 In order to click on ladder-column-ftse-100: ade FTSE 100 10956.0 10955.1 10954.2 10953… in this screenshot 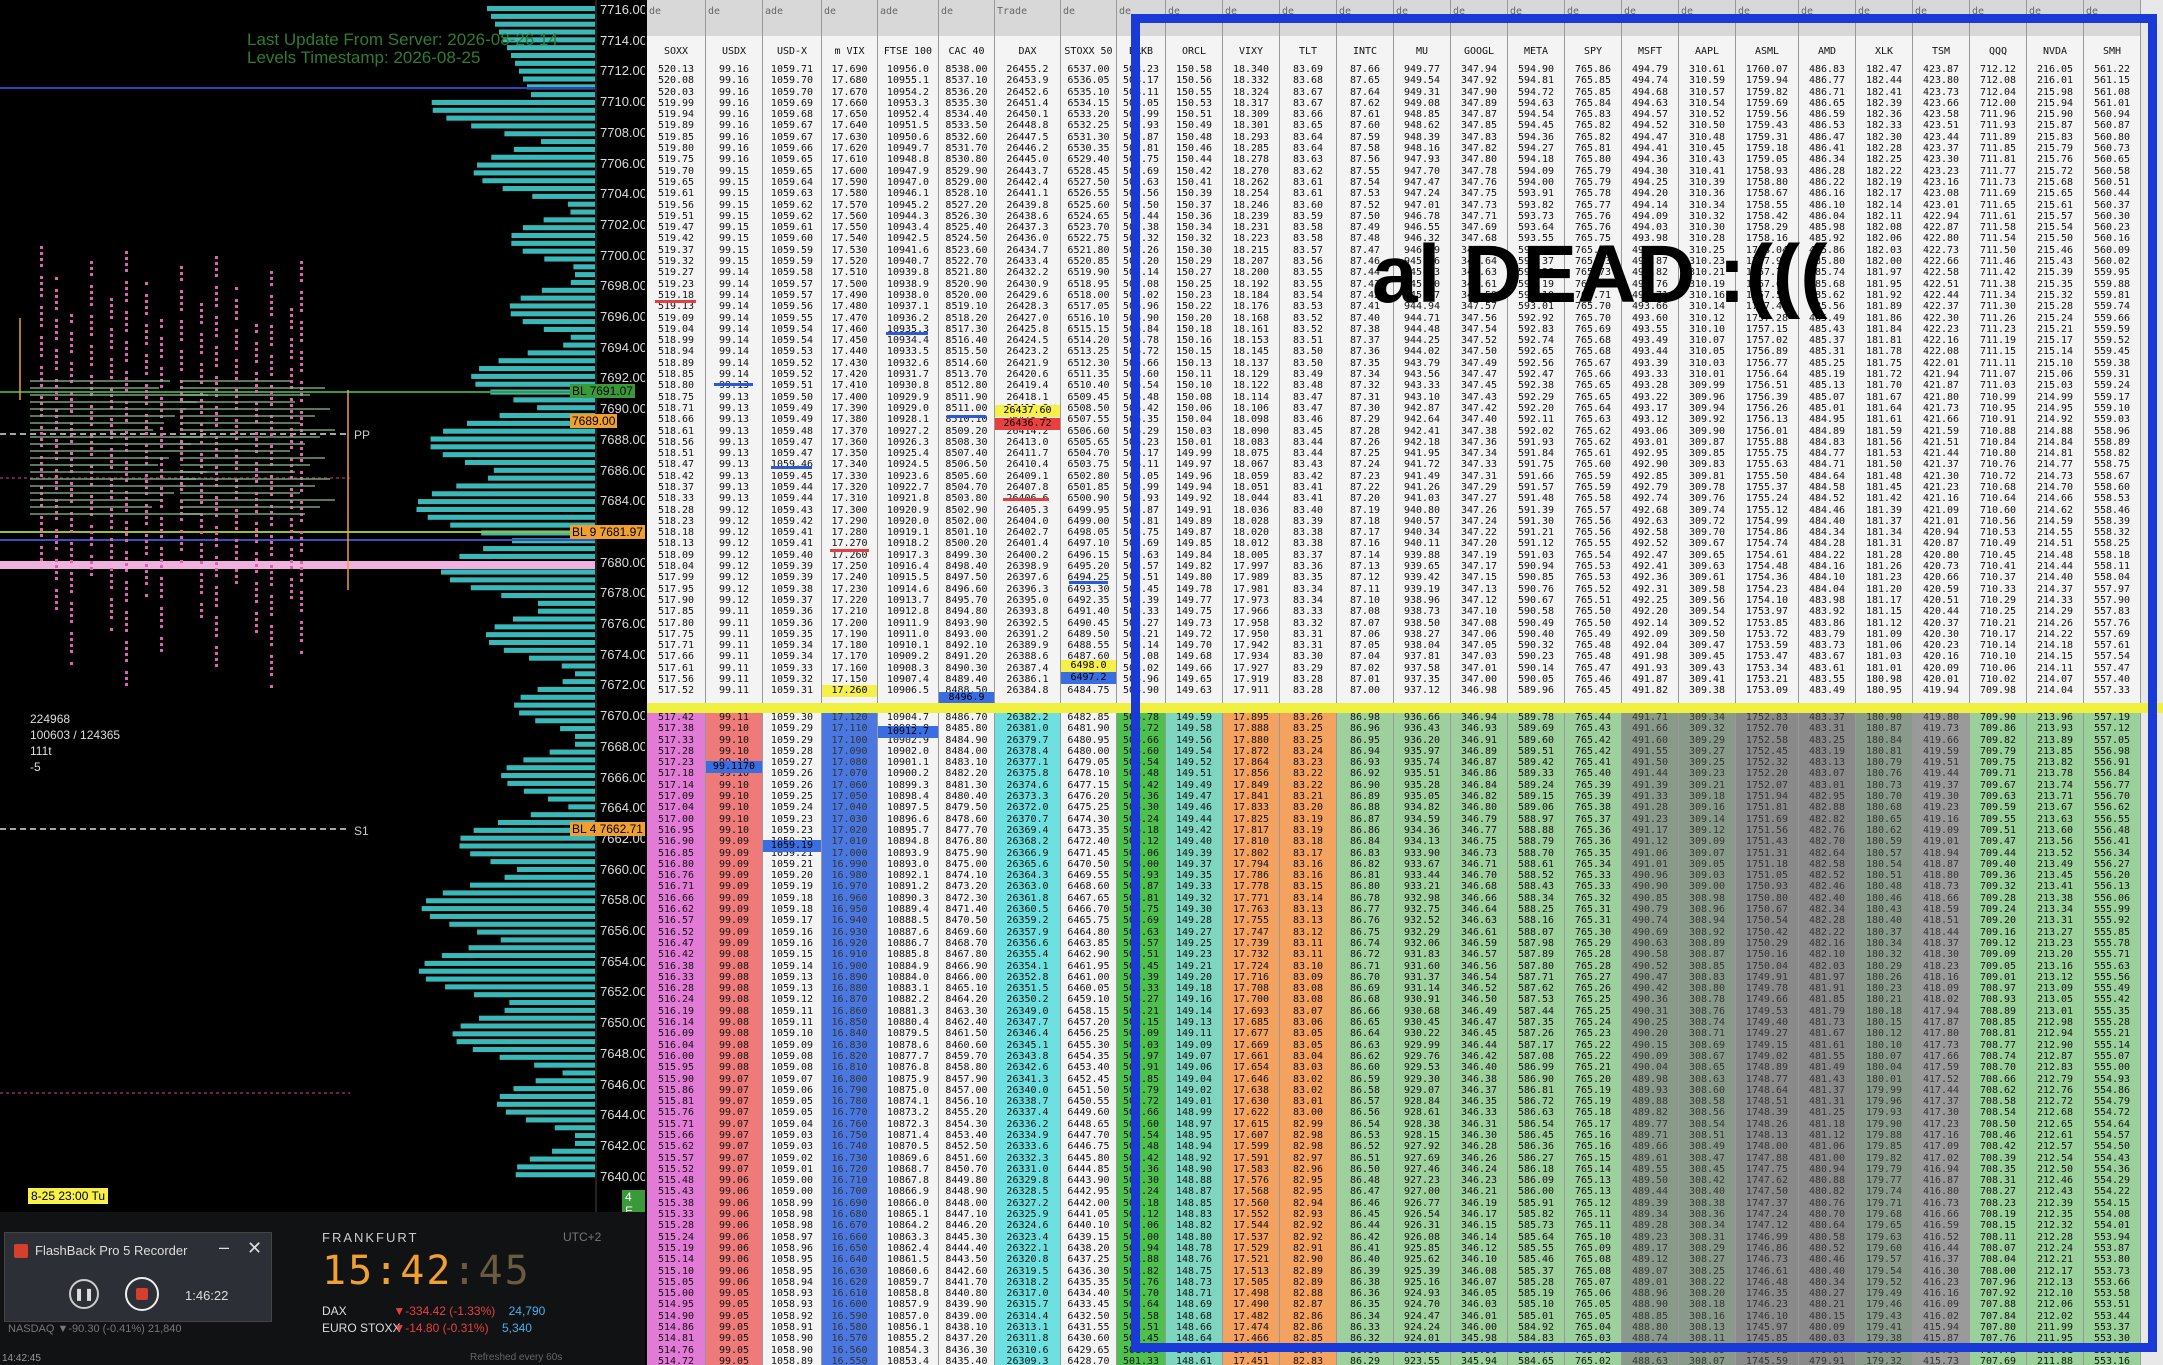, I will do `click(908, 682)`.